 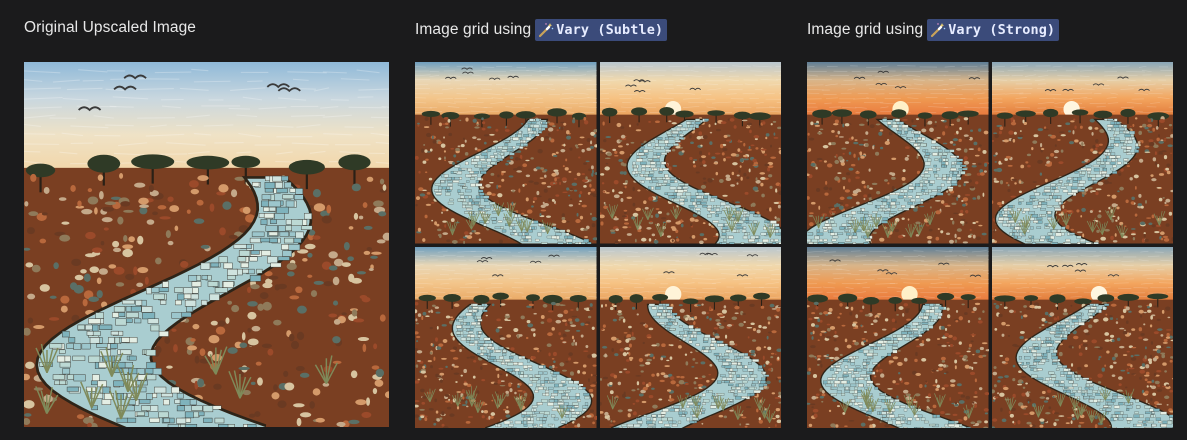 I want to click on caption-text: Original Upscaled Image, so click(x=110, y=27).